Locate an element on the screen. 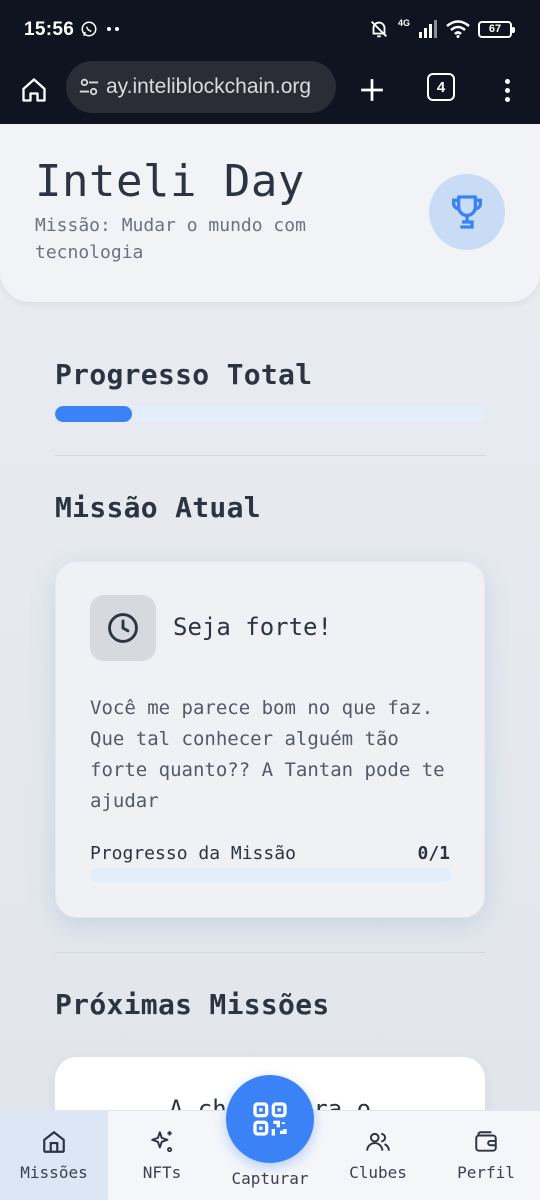 This screenshot has height=1200, width=540. tabs-button: 4 is located at coordinates (441, 87).